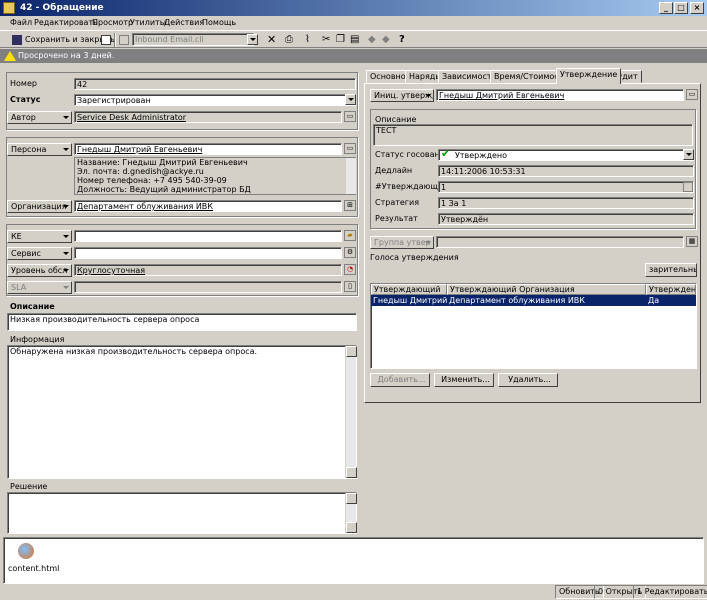 This screenshot has width=707, height=600. What do you see at coordinates (32, 306) in the screenshot?
I see `description-label: Описание` at bounding box center [32, 306].